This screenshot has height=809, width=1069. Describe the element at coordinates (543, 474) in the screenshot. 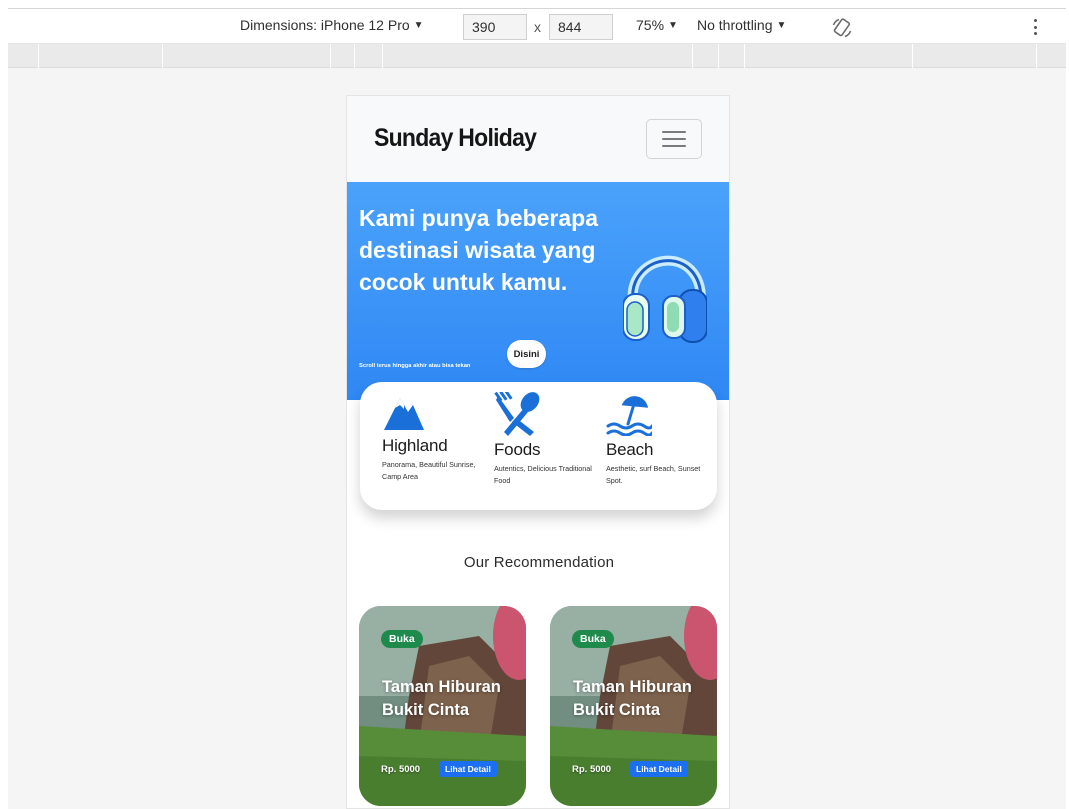

I see `category-desc: Autentics, Delicious Traditional Food` at that location.